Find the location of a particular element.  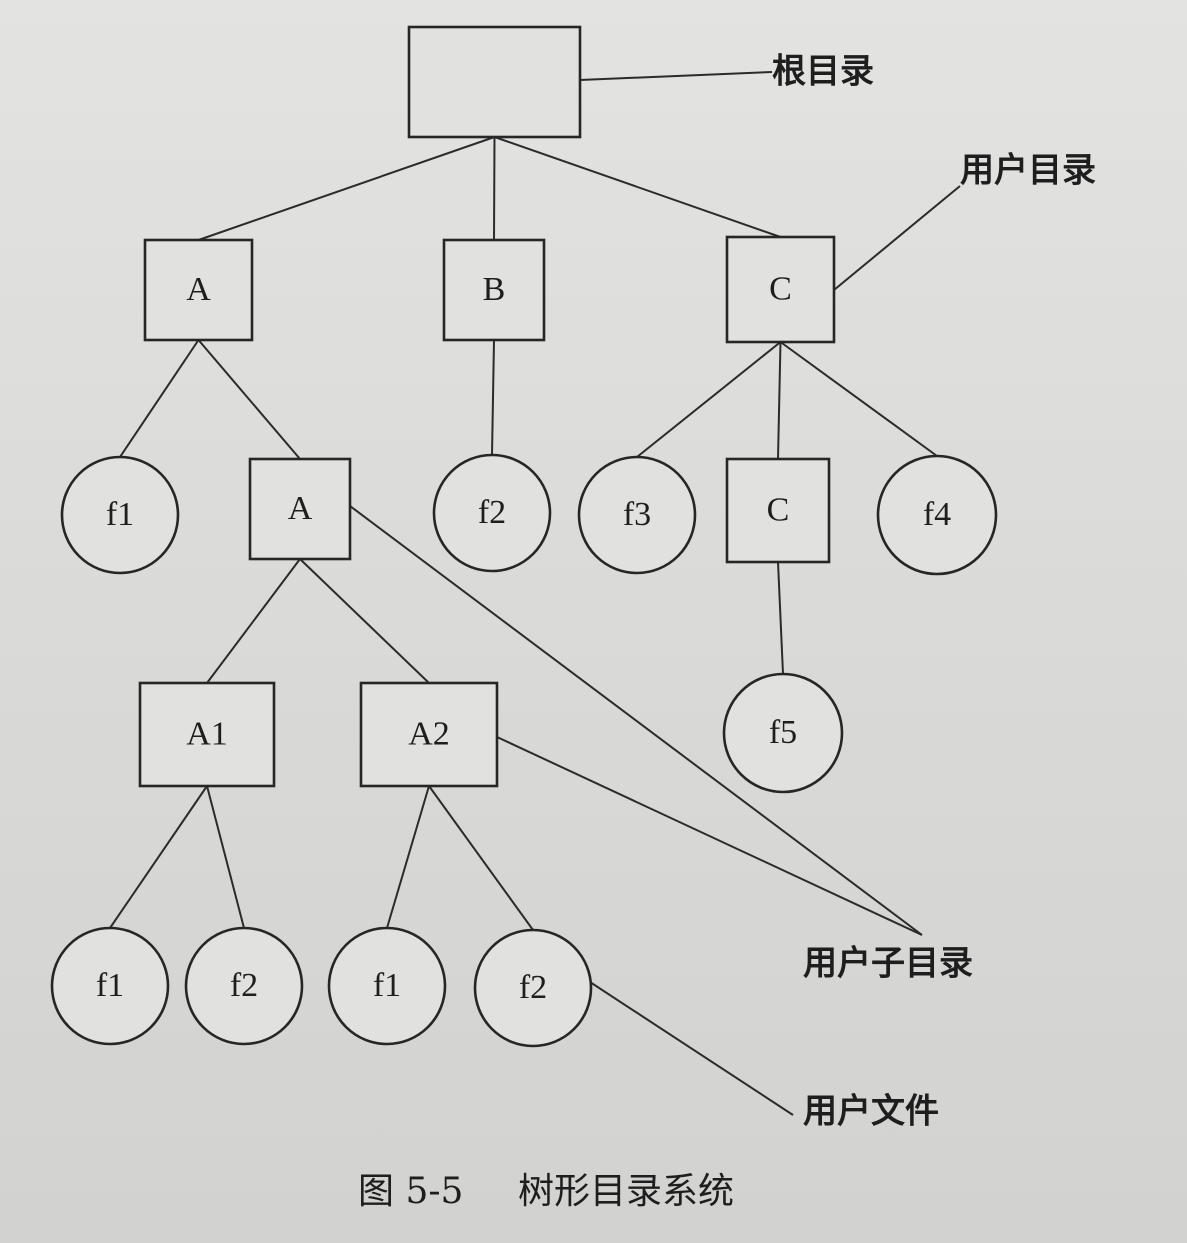

caption-figure-number: 图 5-5 is located at coordinates (410, 1191).